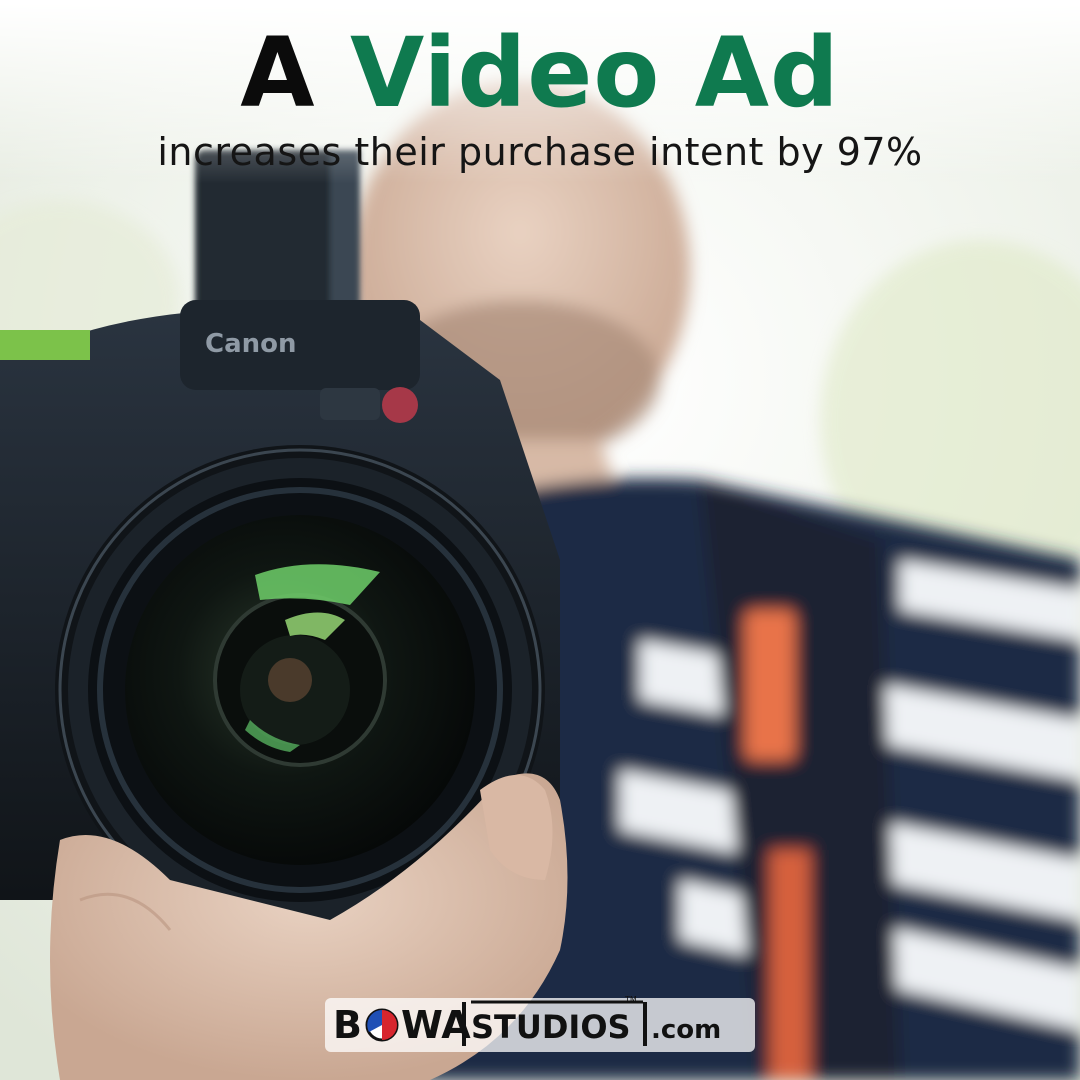 Image resolution: width=1080 pixels, height=1080 pixels. What do you see at coordinates (540, 152) in the screenshot?
I see `subheadline: increases their purchase intent by 97%` at bounding box center [540, 152].